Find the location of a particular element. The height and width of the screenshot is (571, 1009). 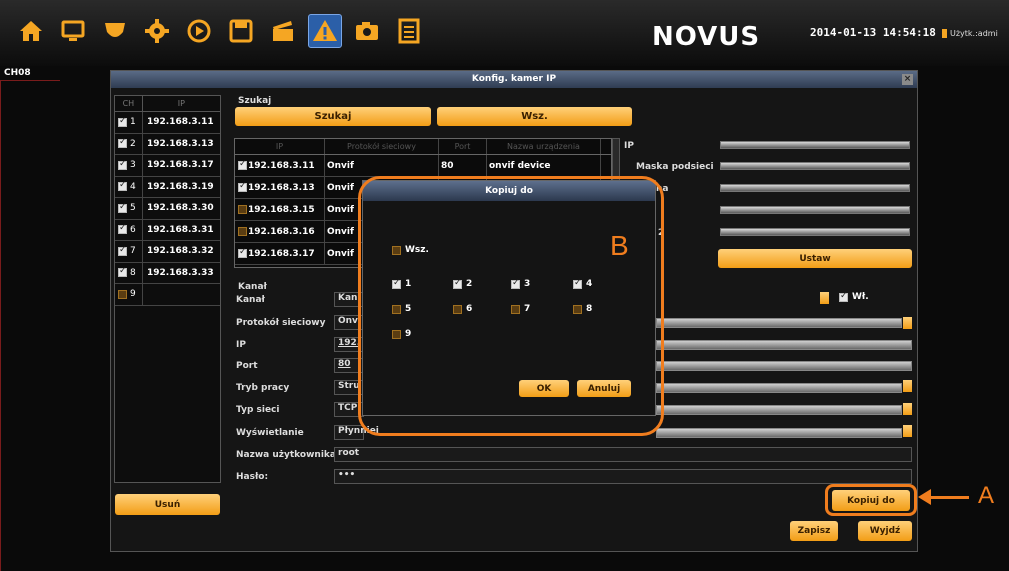

result-ip: 192.168.3.15 is located at coordinates (281, 209).